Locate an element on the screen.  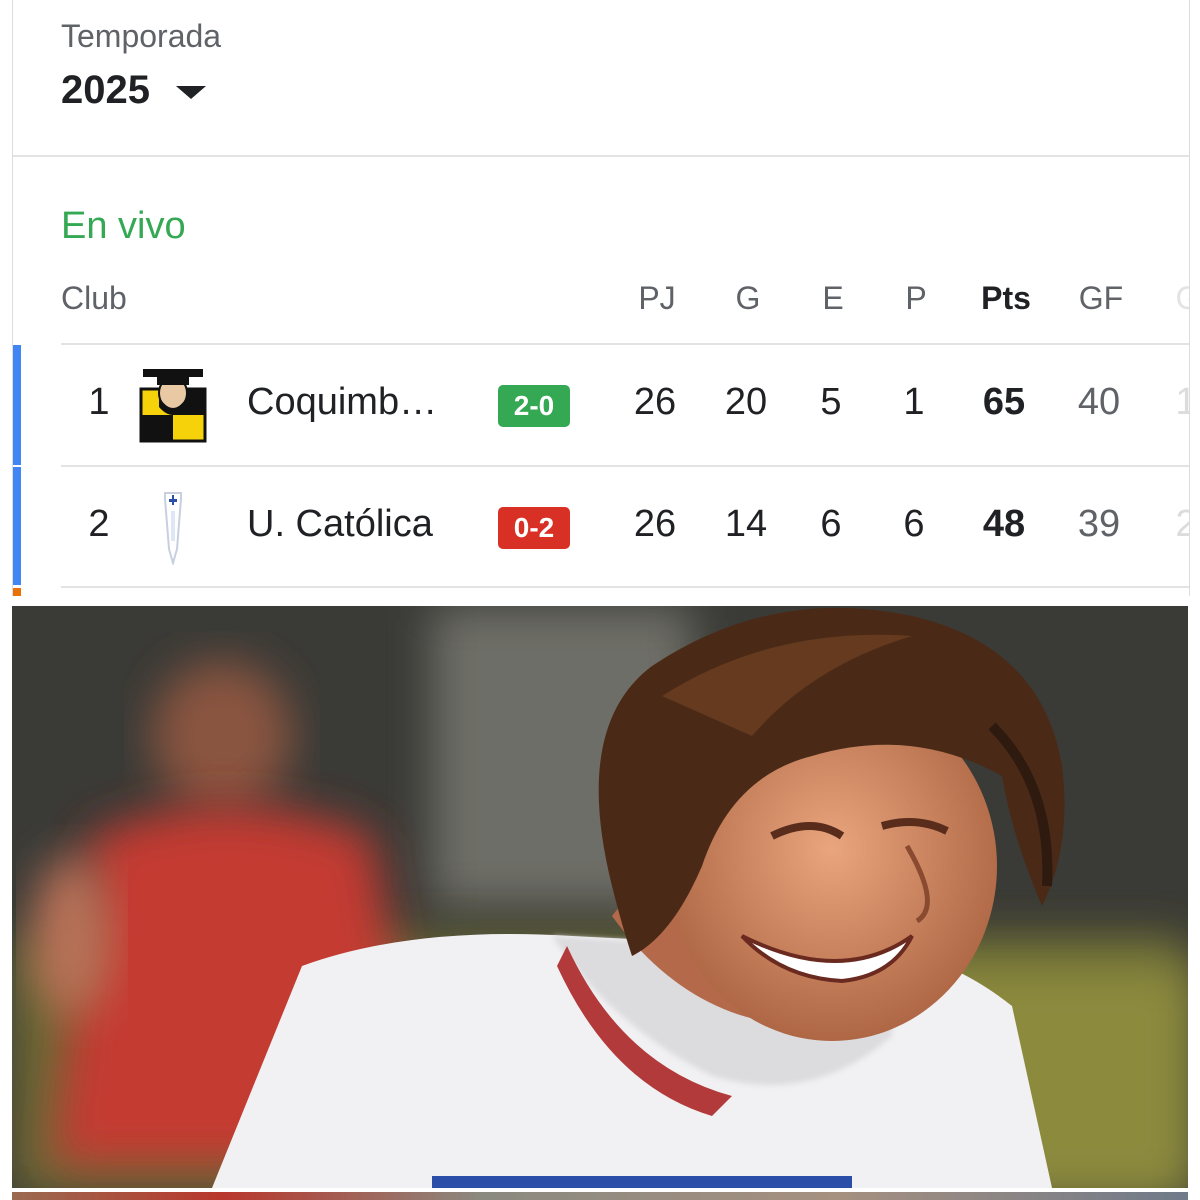
stat-gc: 1 is located at coordinates (1167, 402).